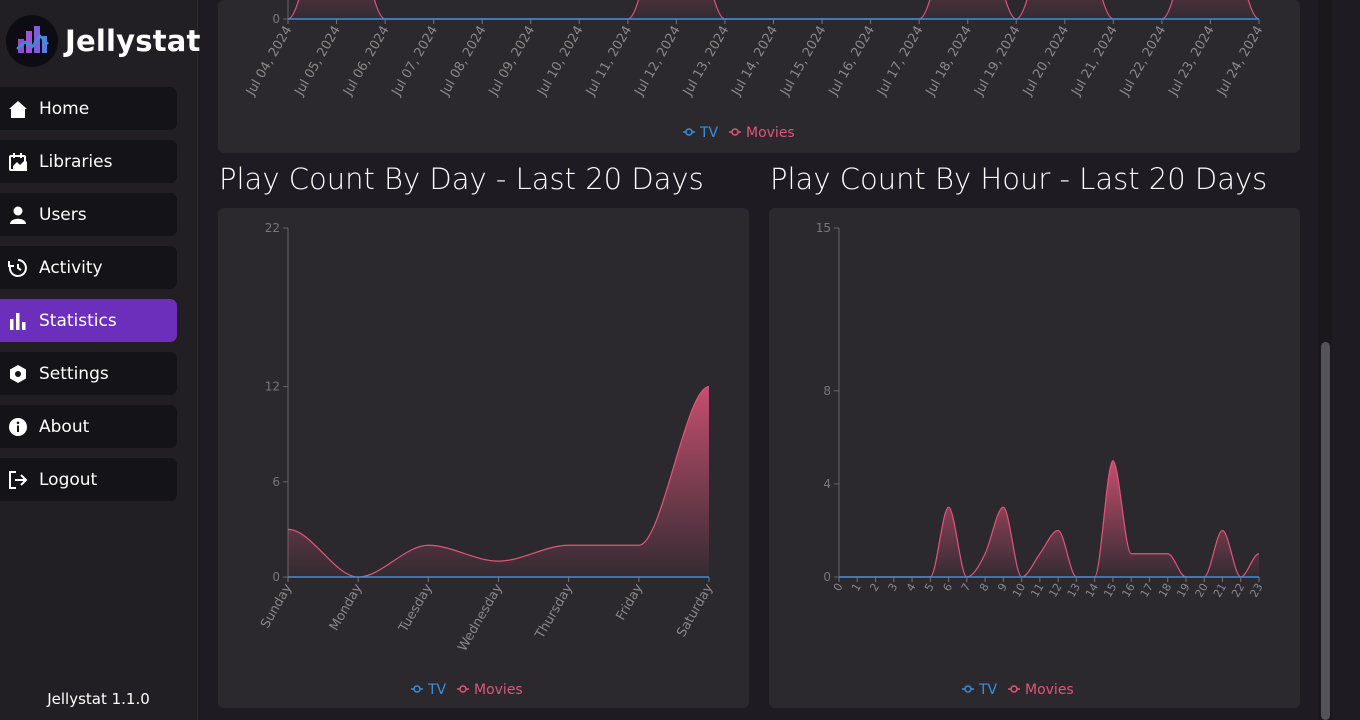 Image resolution: width=1360 pixels, height=720 pixels. I want to click on x-tick-label: Sunday, so click(276, 606).